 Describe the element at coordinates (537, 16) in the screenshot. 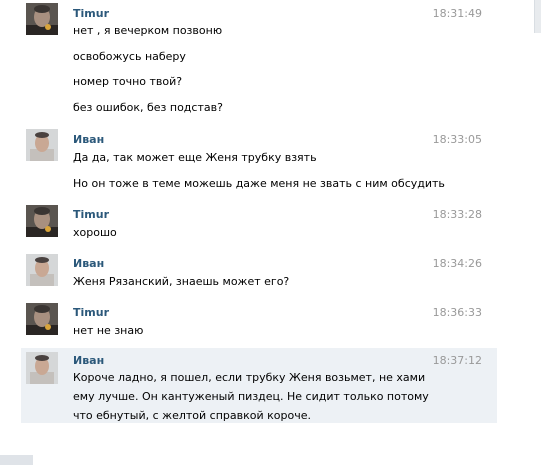

I see `scrollbar-top` at that location.